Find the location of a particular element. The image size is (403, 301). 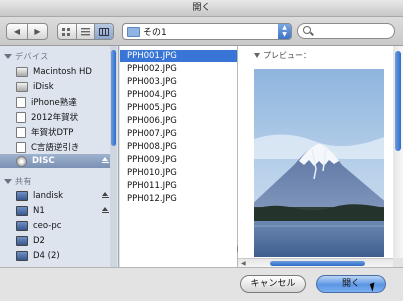

sidebar-item-d4: D4 (2) is located at coordinates (55, 256).